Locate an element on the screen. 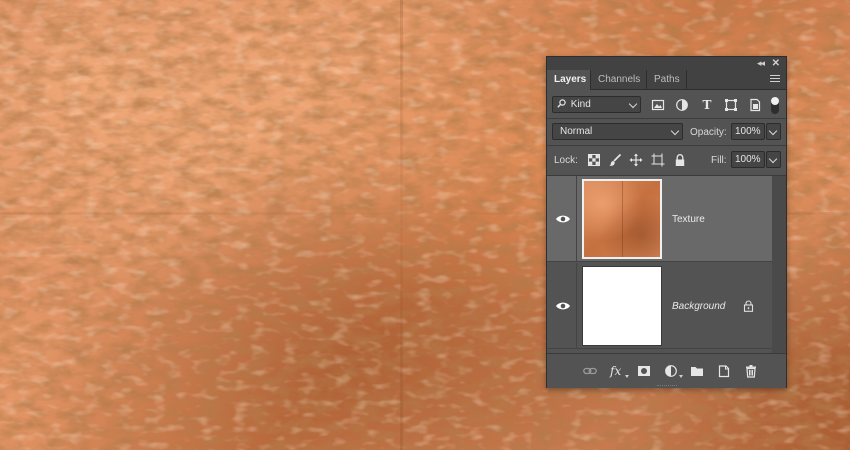  layer-filter-row: Kind T is located at coordinates (666, 105).